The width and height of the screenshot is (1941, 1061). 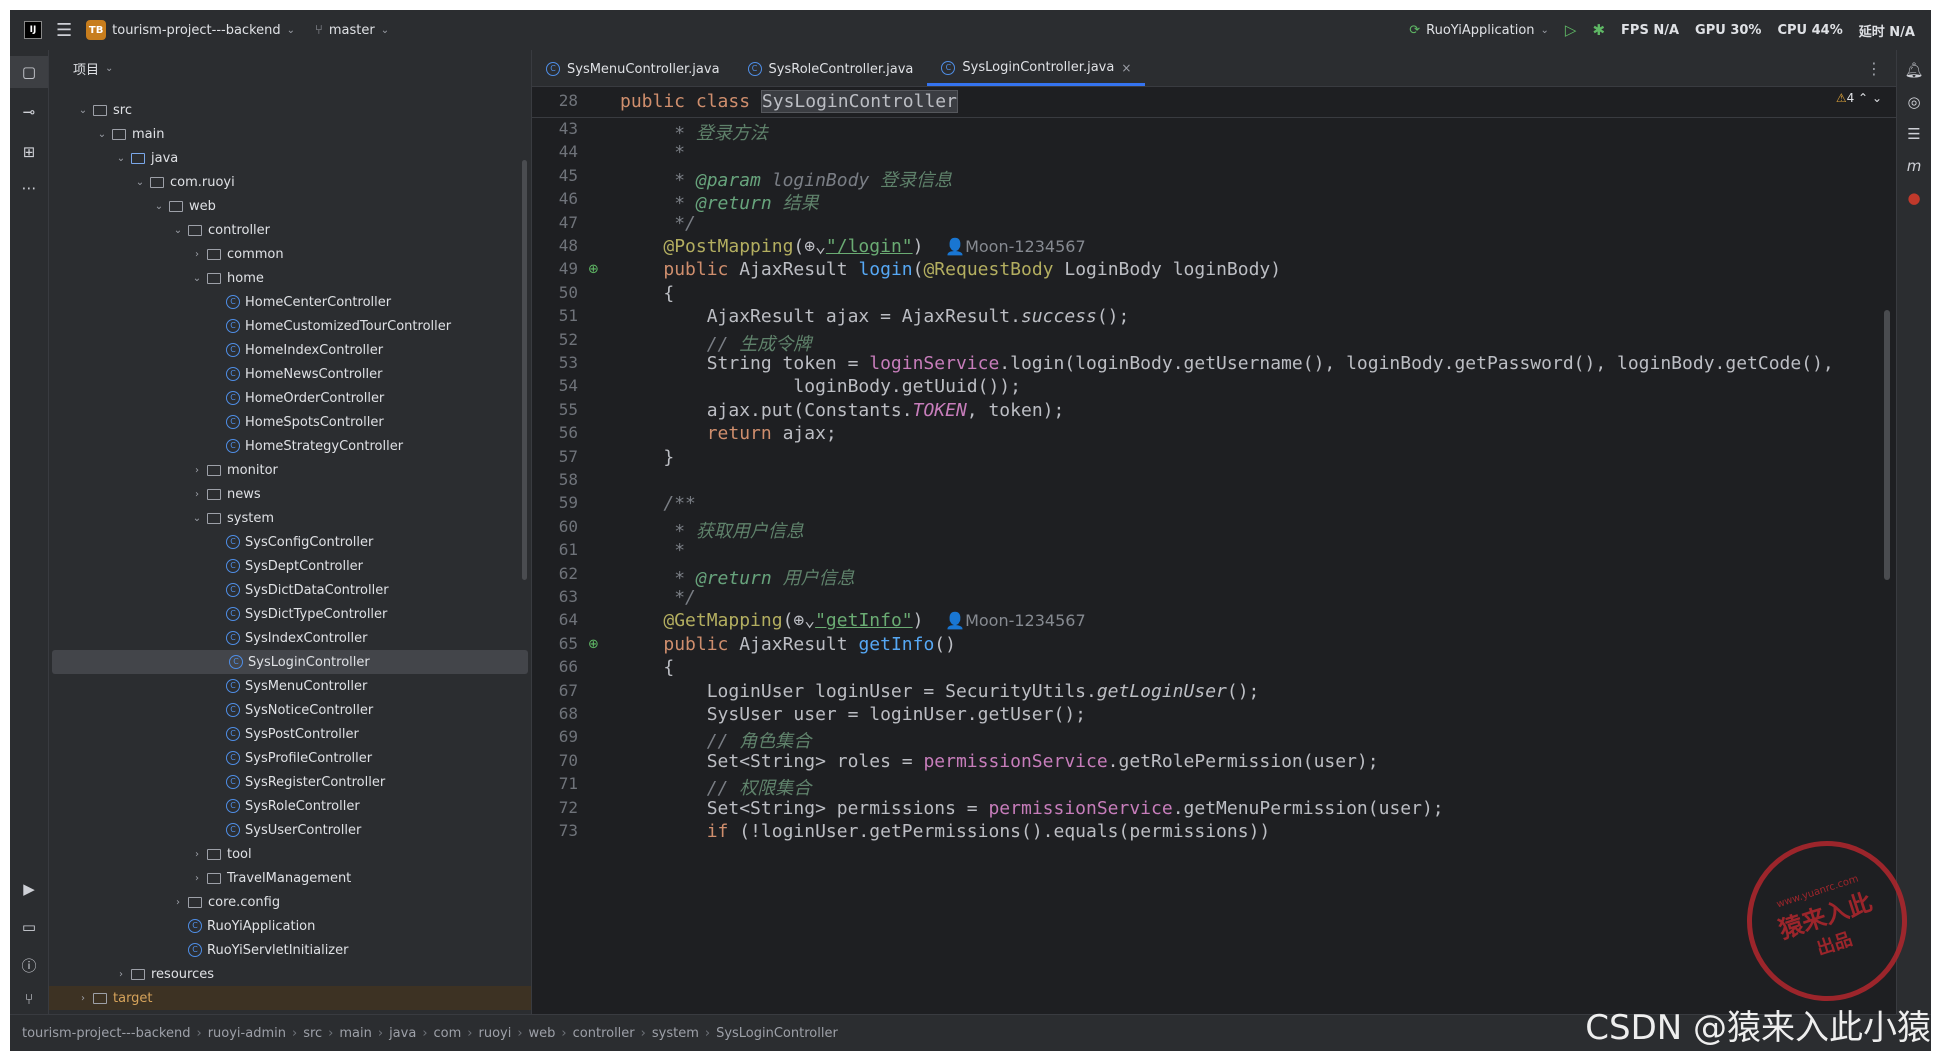 I want to click on tree-class-item: C SysDictDataController, so click(x=290, y=590).